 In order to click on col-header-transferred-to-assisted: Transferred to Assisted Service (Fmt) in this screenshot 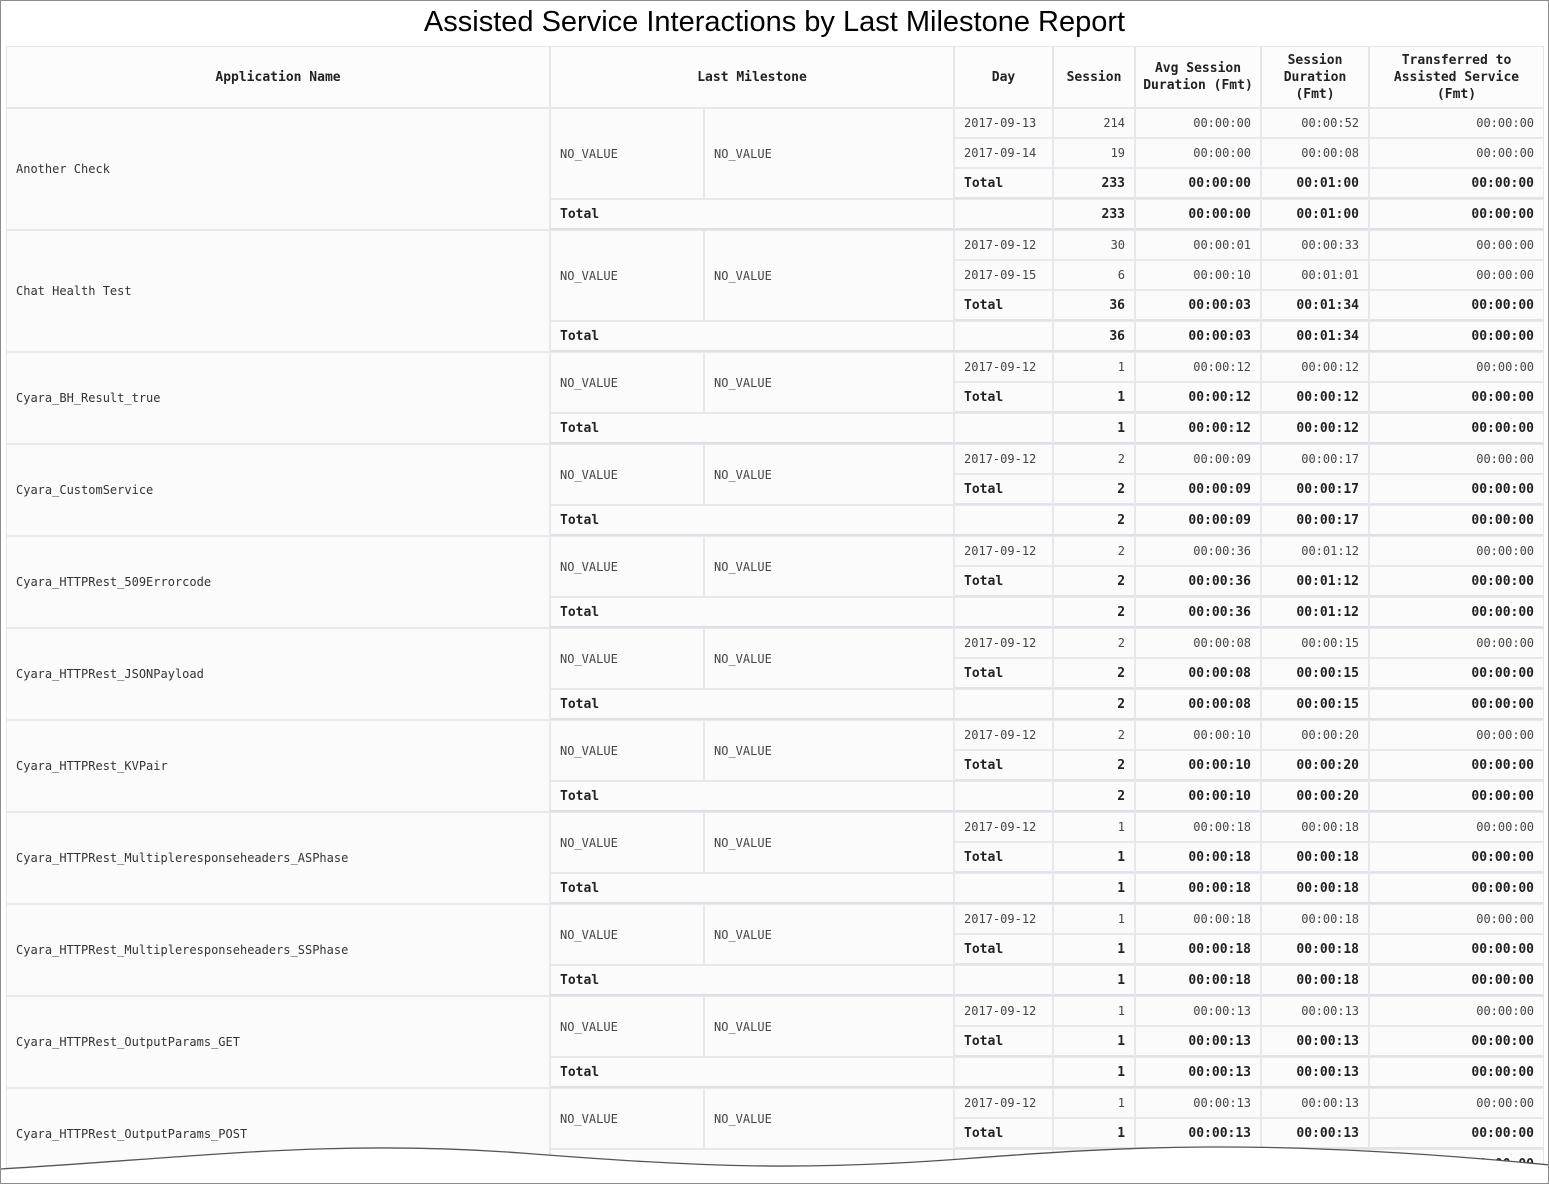, I will do `click(1457, 77)`.